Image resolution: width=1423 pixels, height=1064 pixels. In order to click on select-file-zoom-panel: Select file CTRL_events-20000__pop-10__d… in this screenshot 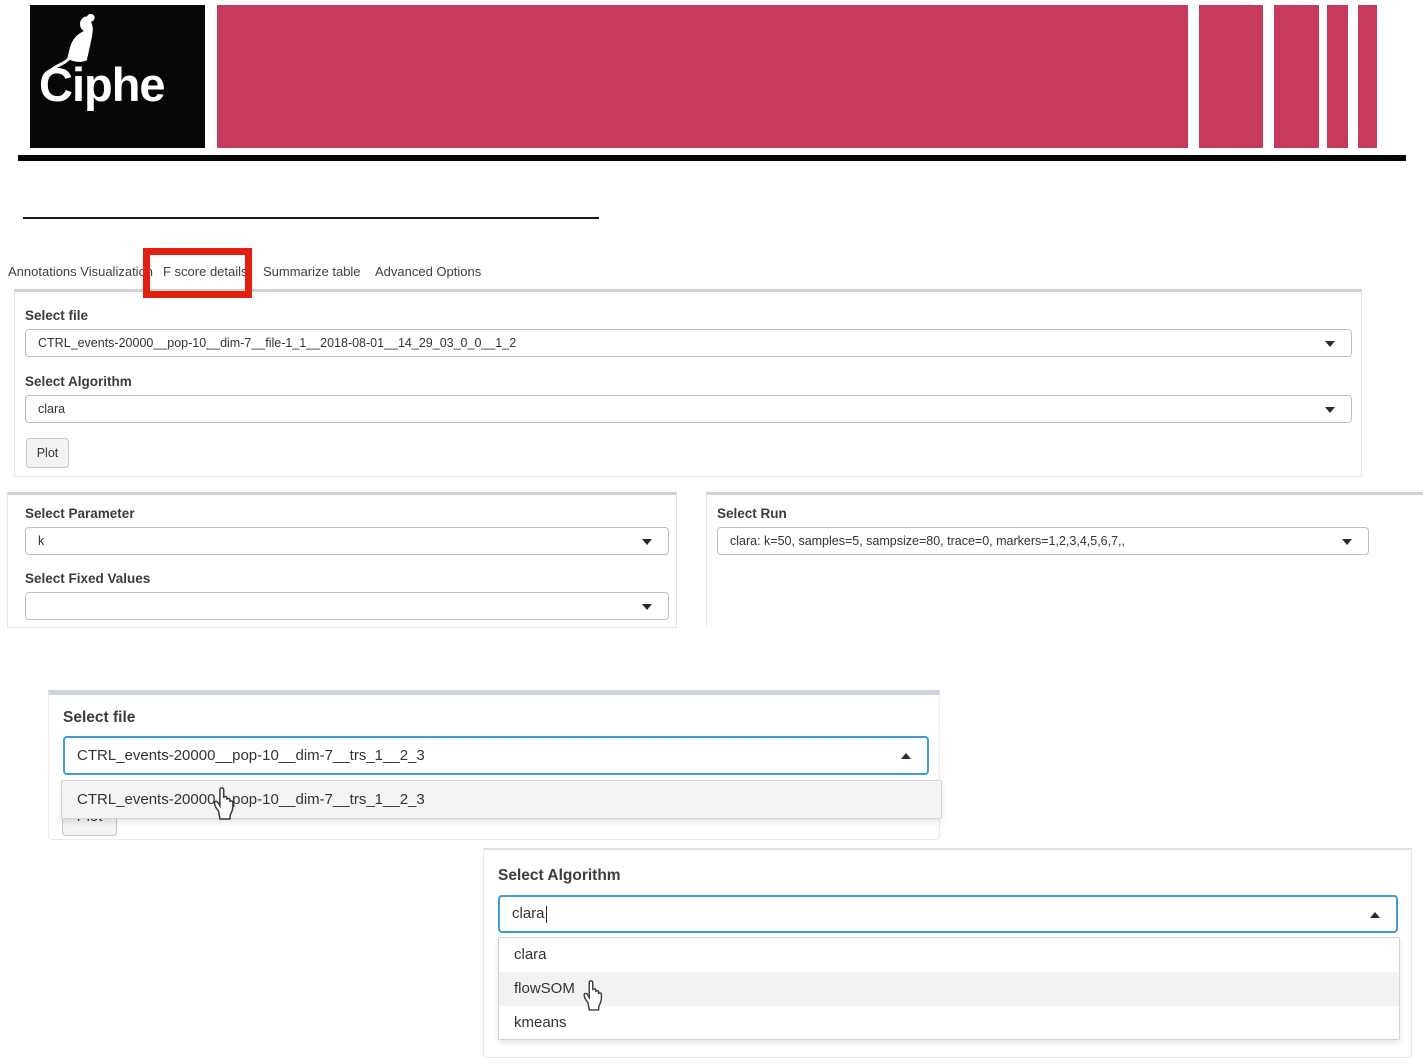, I will do `click(495, 765)`.